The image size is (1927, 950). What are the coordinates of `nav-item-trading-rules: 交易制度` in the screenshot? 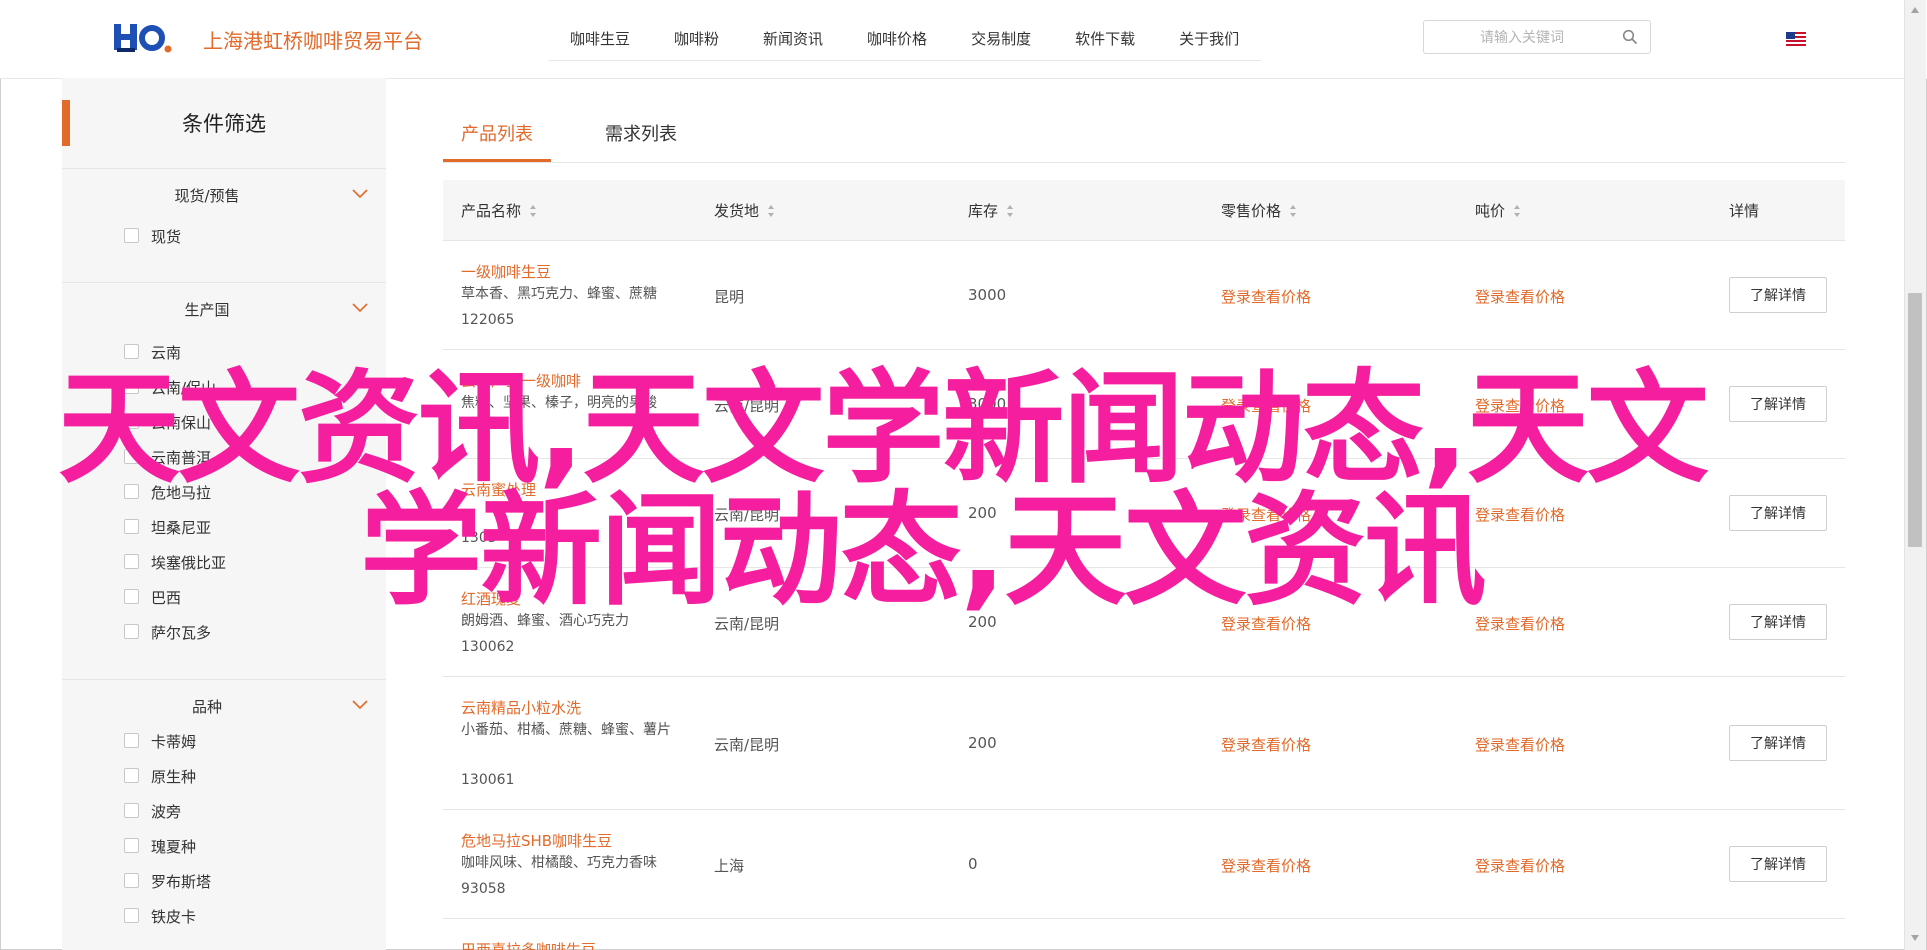 It's located at (1001, 39).